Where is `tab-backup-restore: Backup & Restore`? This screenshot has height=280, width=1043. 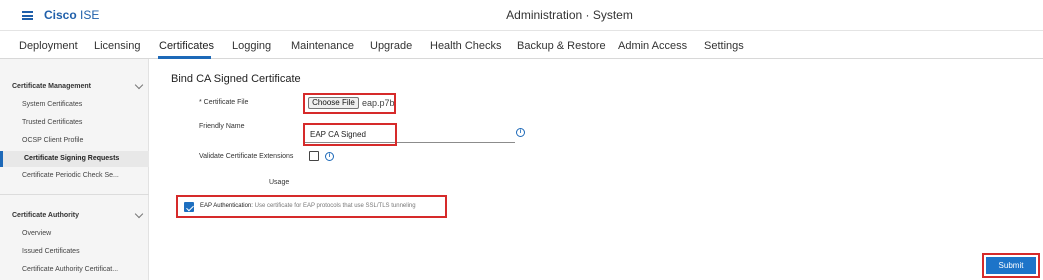
tab-backup-restore: Backup & Restore is located at coordinates (561, 46).